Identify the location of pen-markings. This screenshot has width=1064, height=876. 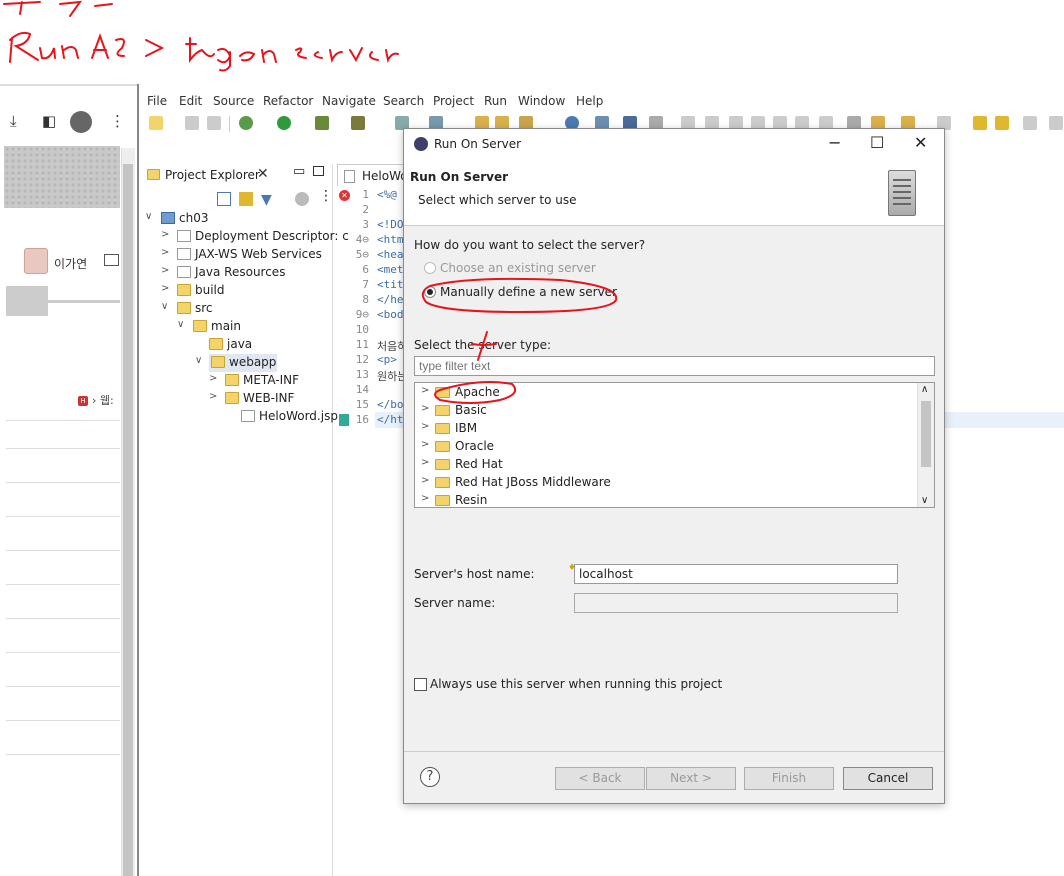
(519, 340).